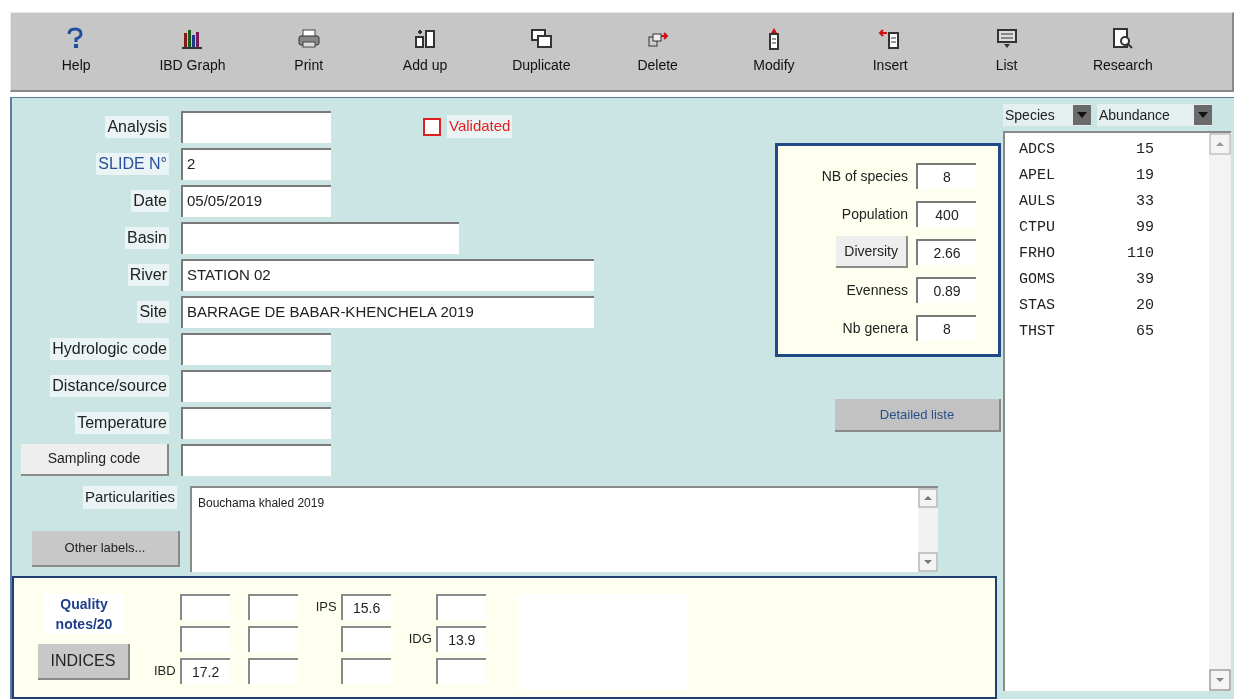  Describe the element at coordinates (946, 252) in the screenshot. I see `stat-value: 2.66` at that location.